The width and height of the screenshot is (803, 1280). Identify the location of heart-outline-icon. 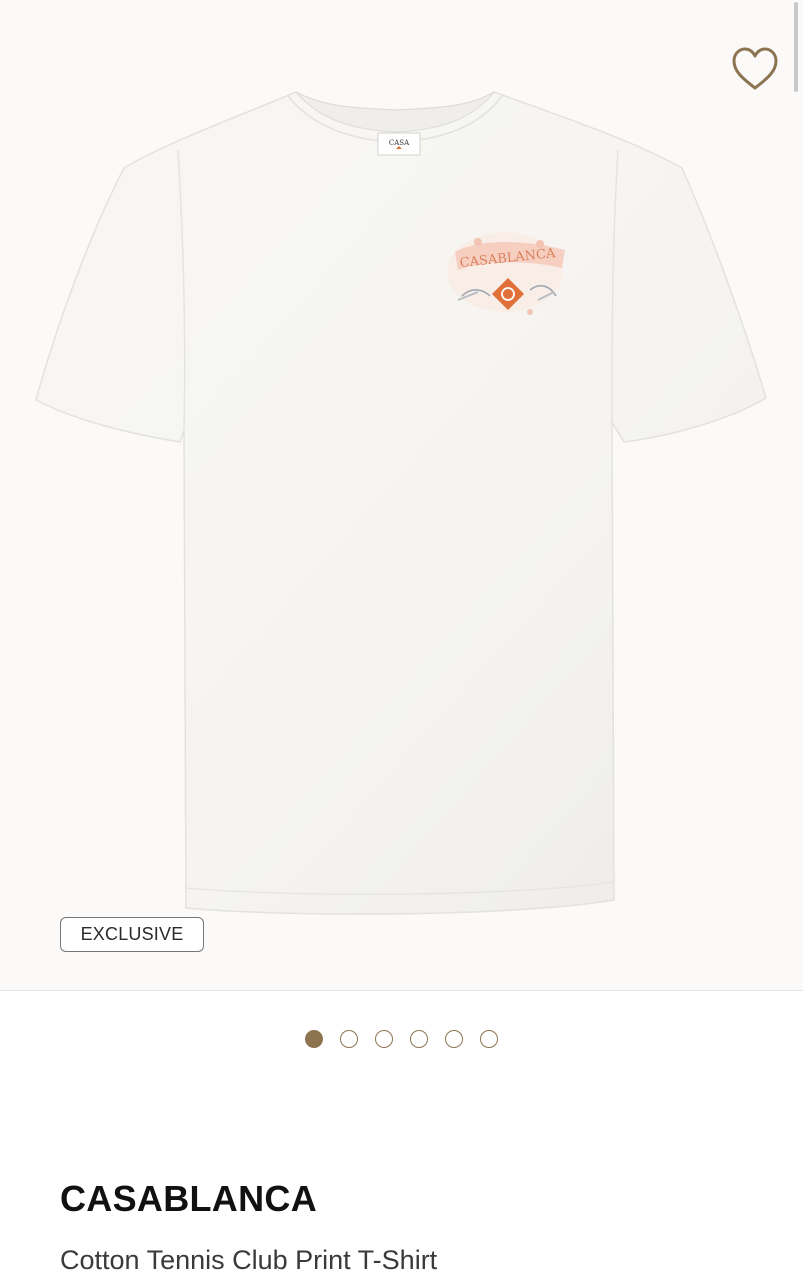
(755, 68).